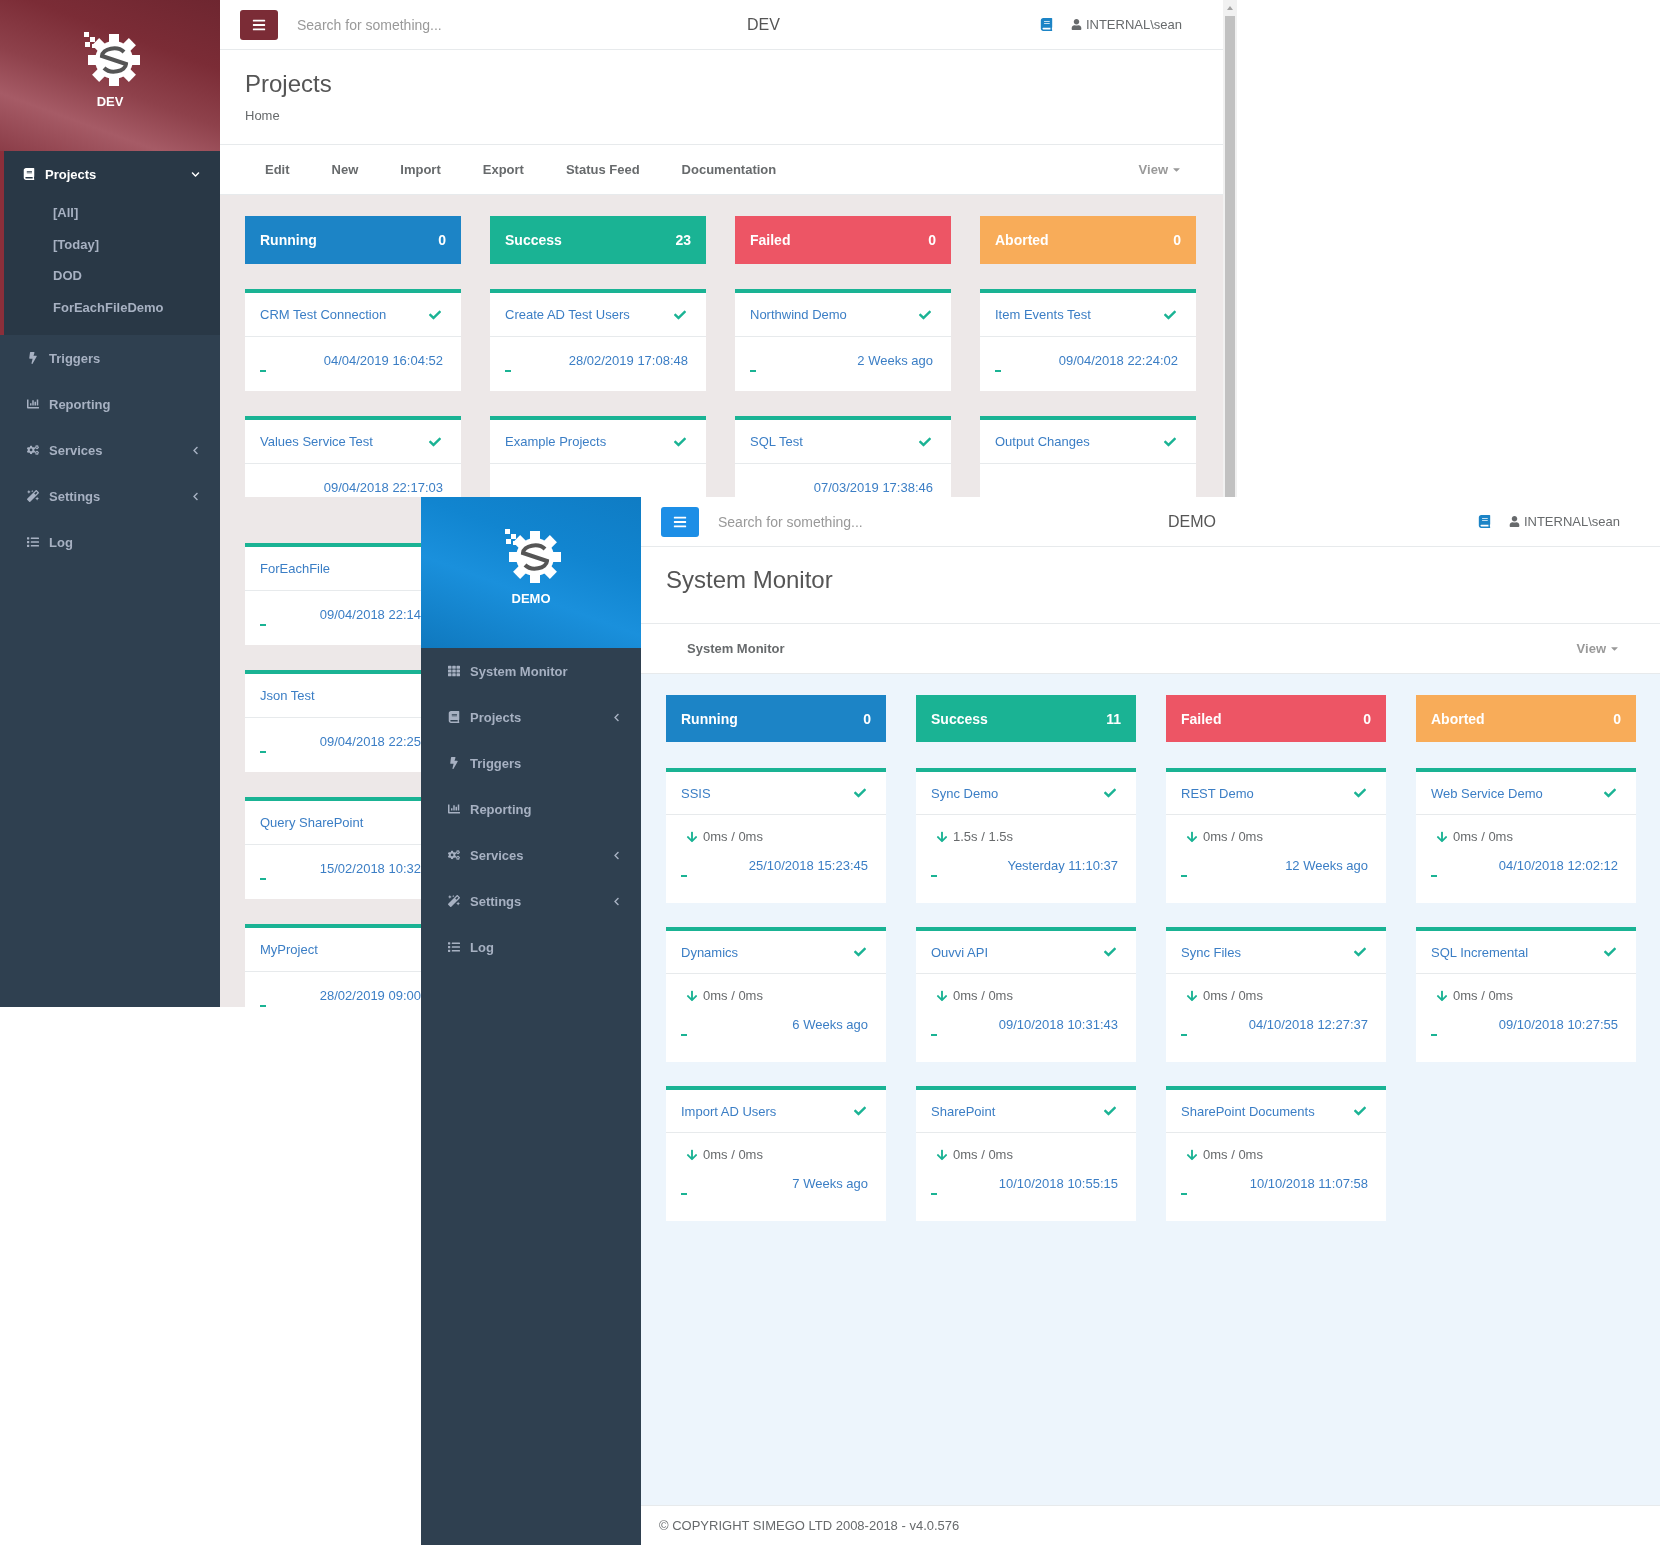 Image resolution: width=1660 pixels, height=1545 pixels. I want to click on nav-item: System Monitor, so click(533, 671).